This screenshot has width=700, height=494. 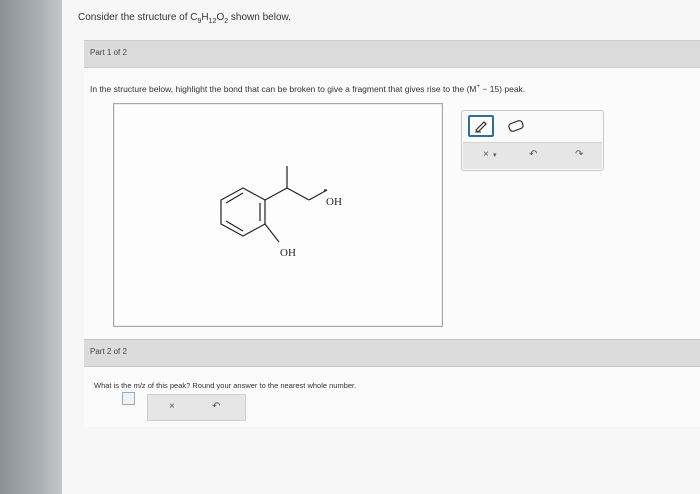 I want to click on part1-header: Part 1 of 2, so click(x=392, y=54).